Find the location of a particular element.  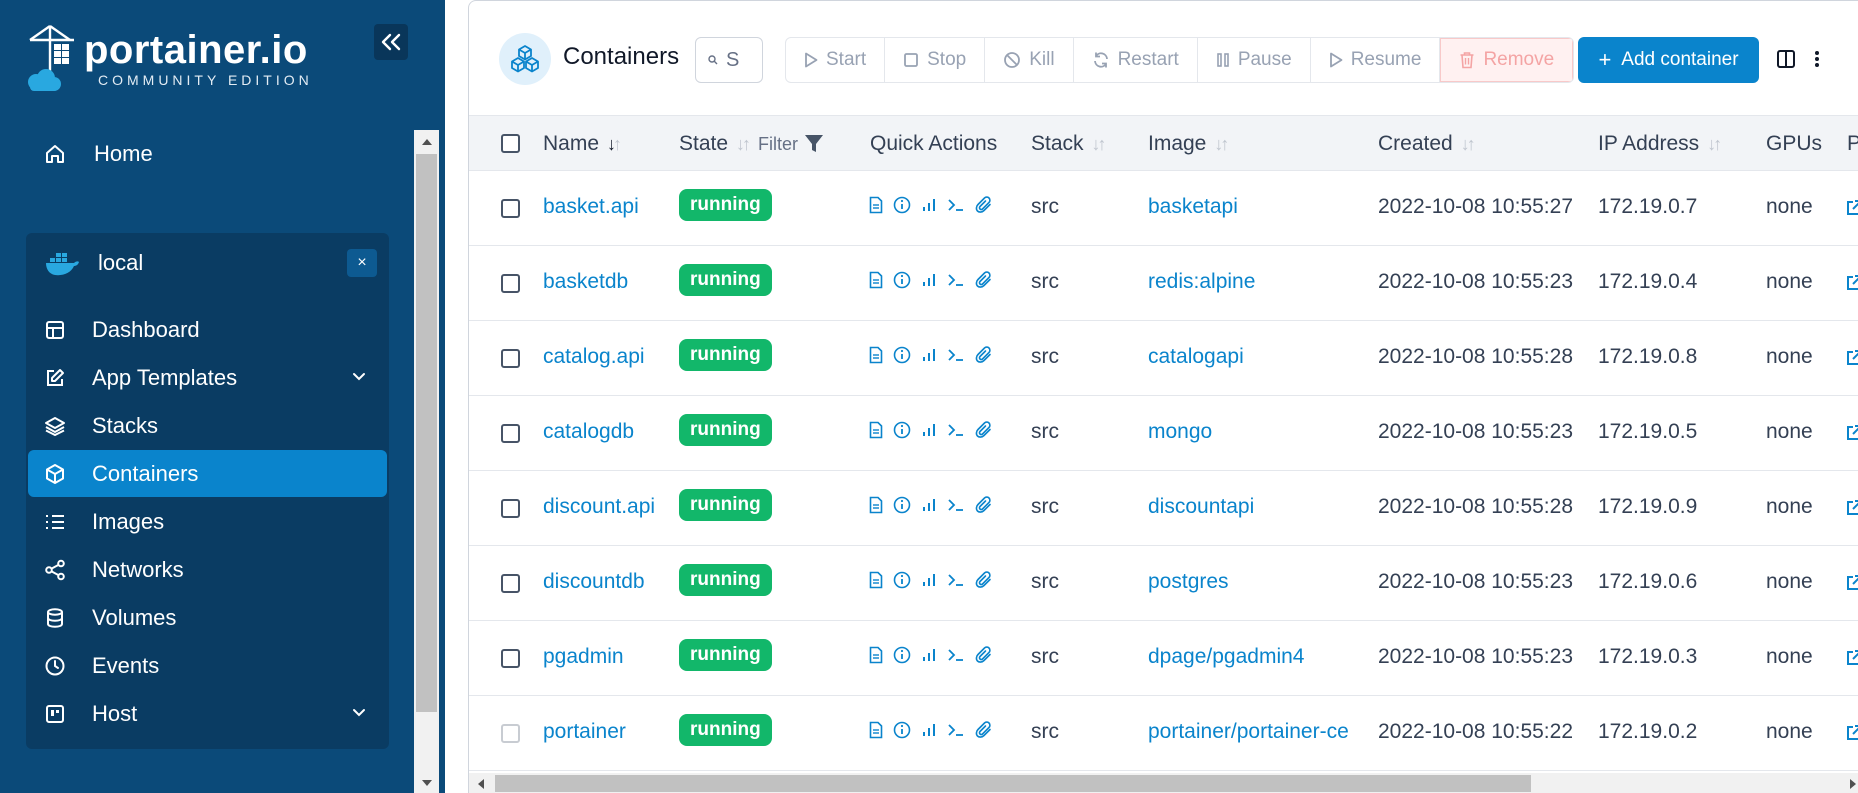

container-name-link: basket.api is located at coordinates (591, 207).